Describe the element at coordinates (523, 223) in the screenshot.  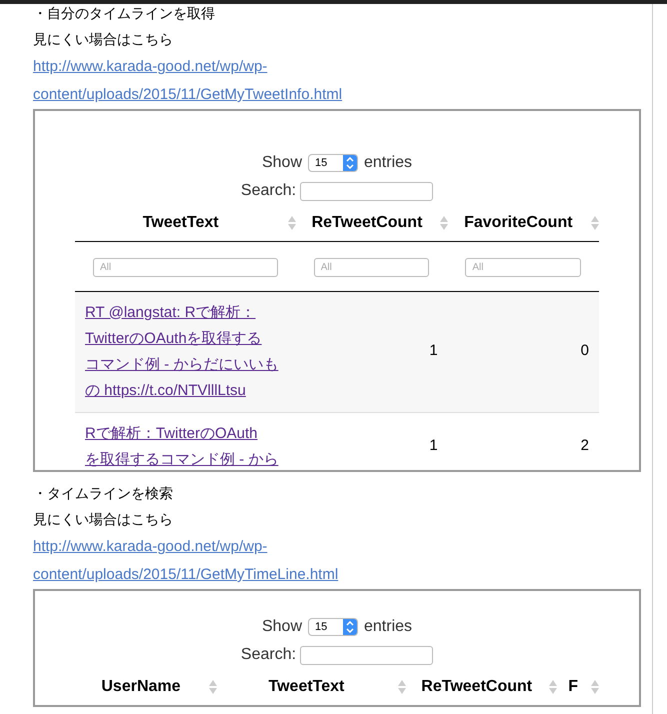
I see `column-header: FavoriteCount` at that location.